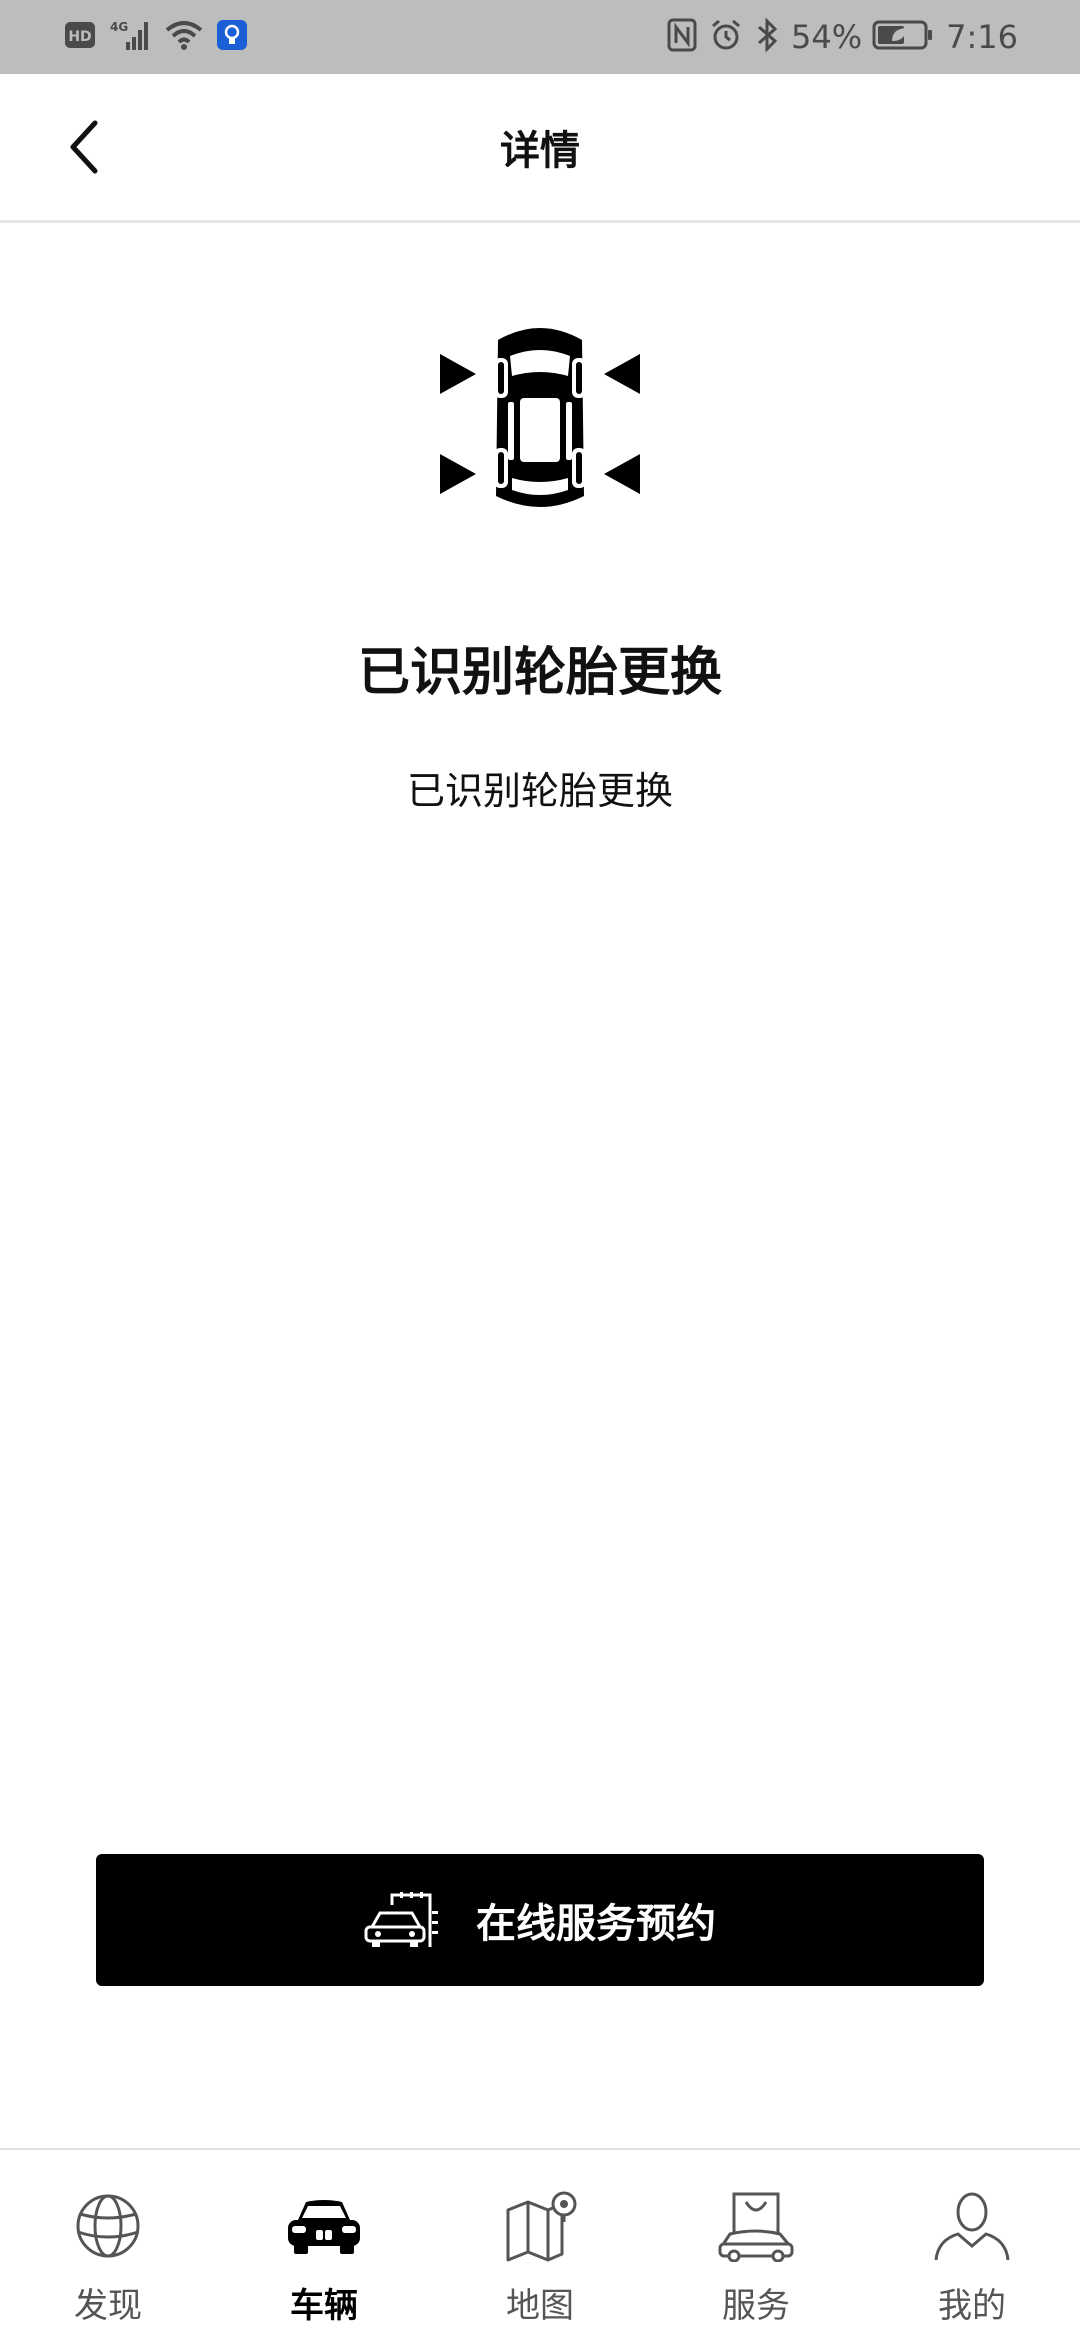 The image size is (1080, 2340). I want to click on online-service-booking-button: 在线服务预约, so click(540, 1920).